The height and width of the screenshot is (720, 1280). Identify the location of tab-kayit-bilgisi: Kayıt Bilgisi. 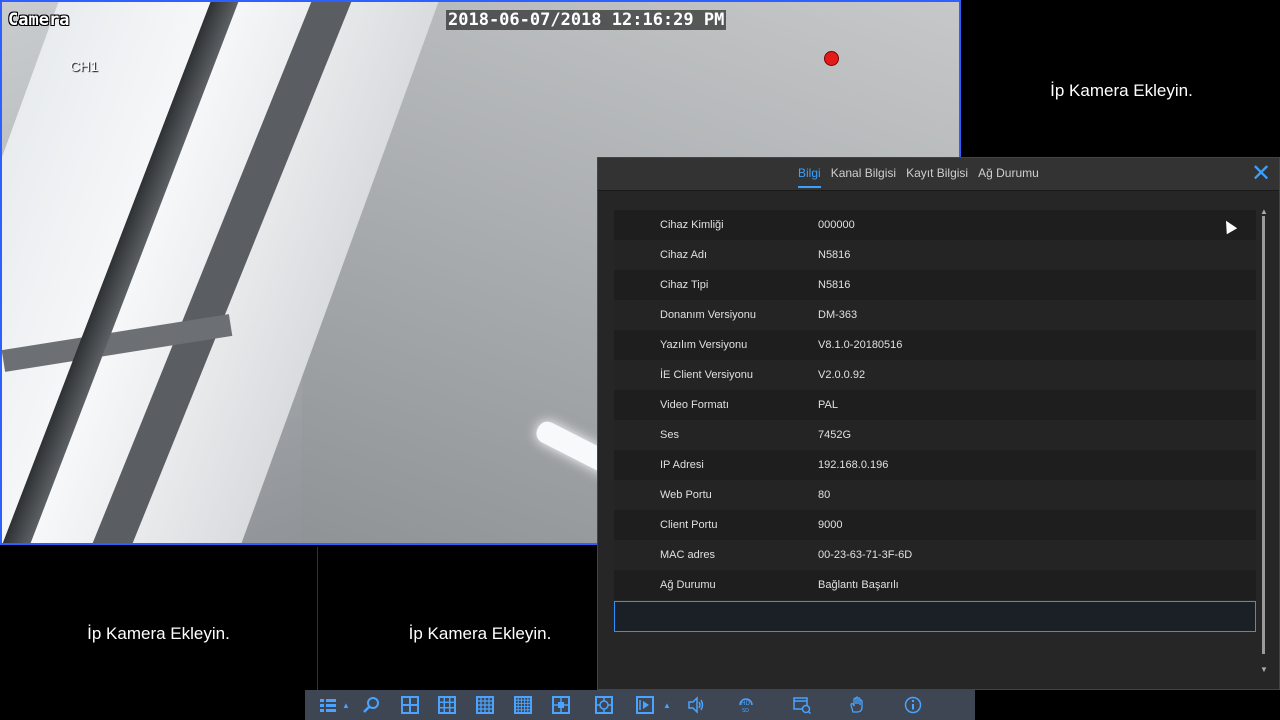
(937, 177).